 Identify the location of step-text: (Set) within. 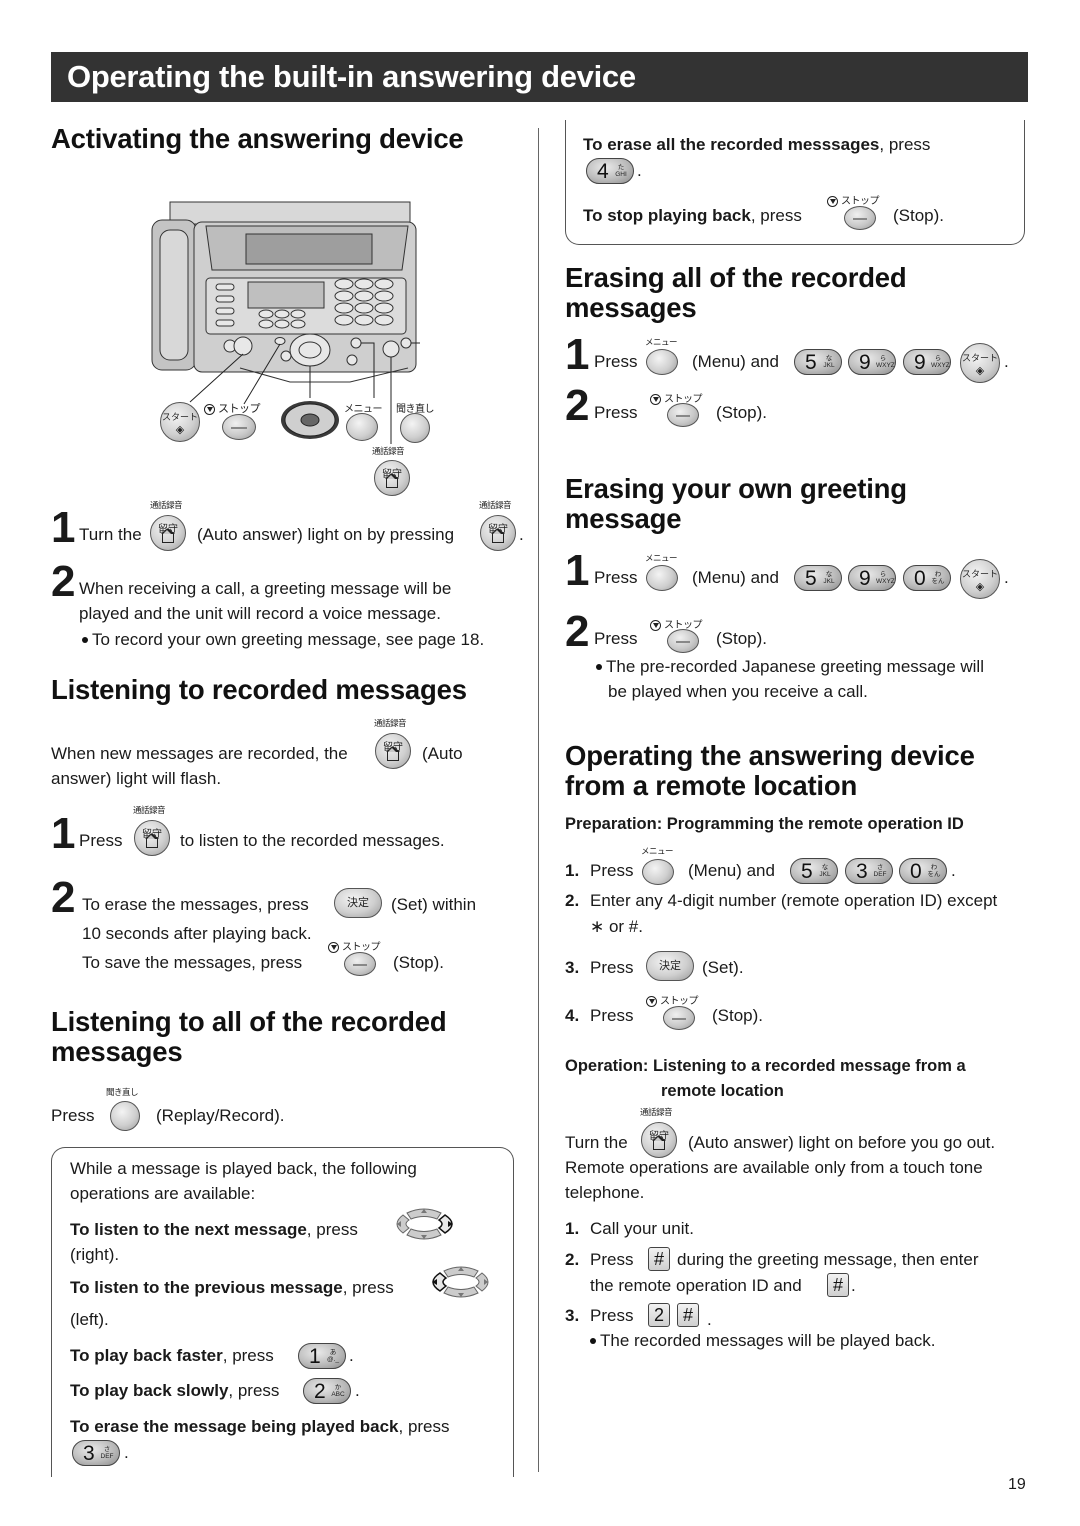
(434, 904).